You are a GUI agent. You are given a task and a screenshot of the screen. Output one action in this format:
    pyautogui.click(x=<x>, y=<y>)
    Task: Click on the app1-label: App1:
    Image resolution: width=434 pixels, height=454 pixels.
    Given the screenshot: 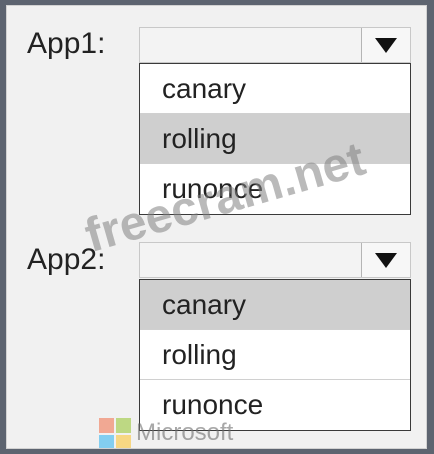 What is the action you would take?
    pyautogui.click(x=66, y=43)
    